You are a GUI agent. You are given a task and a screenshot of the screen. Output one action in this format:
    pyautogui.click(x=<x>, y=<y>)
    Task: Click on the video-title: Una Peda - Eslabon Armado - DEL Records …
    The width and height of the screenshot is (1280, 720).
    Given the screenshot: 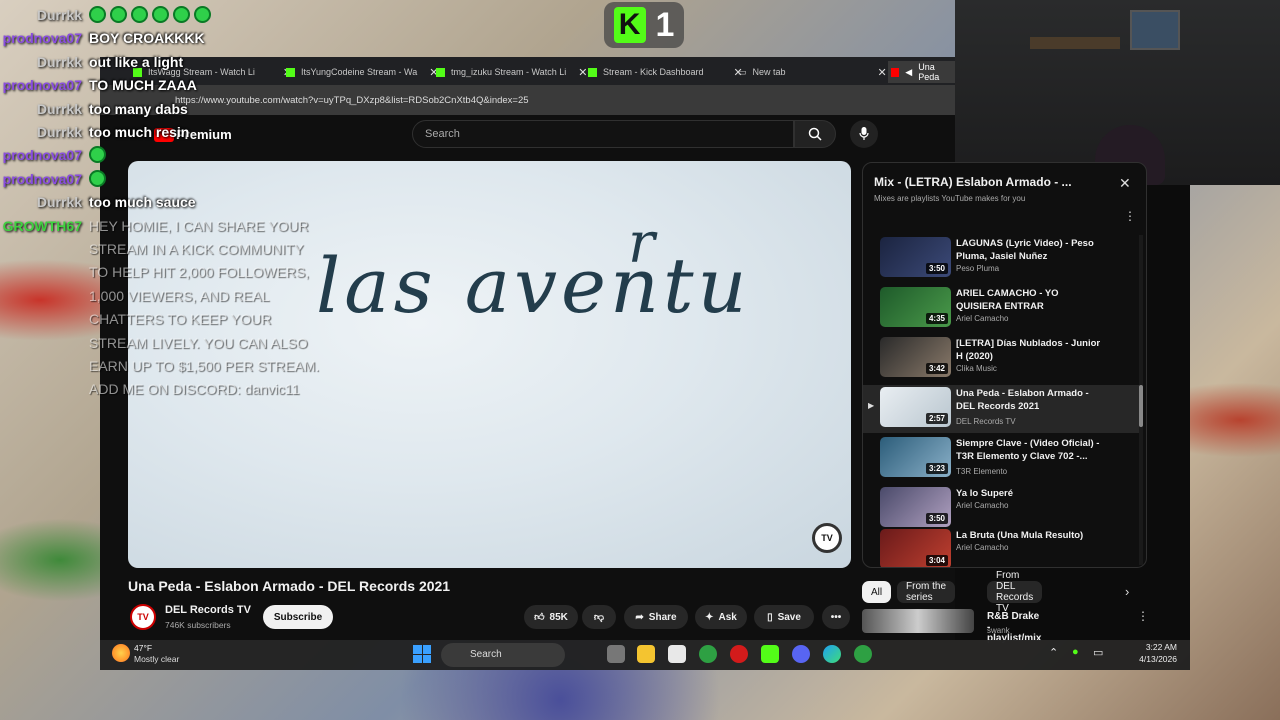 What is the action you would take?
    pyautogui.click(x=289, y=586)
    